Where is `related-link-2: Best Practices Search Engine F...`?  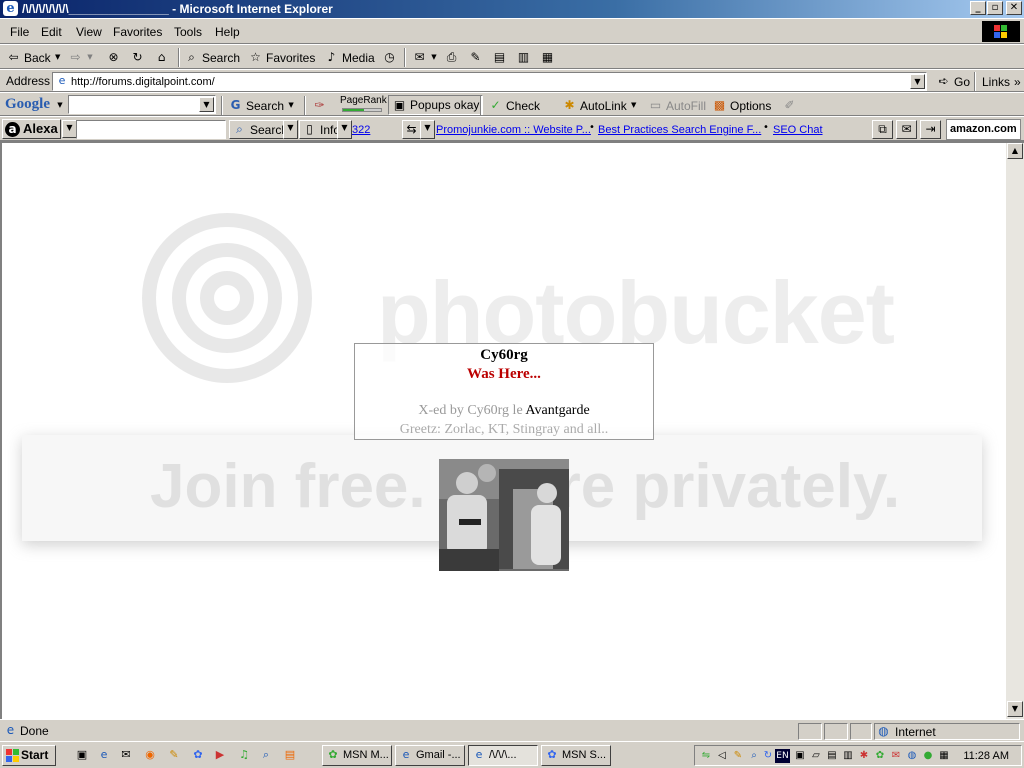 related-link-2: Best Practices Search Engine F... is located at coordinates (679, 130).